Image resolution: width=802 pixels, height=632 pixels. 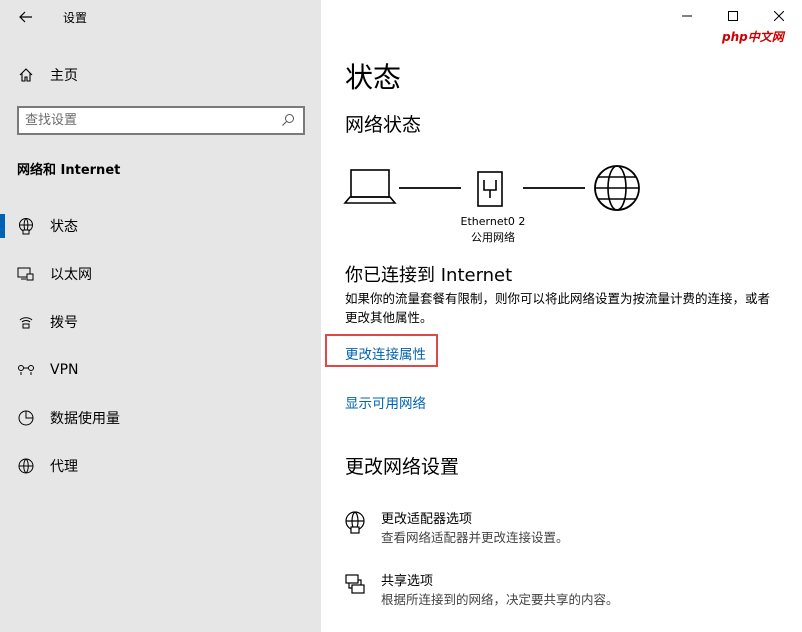 I want to click on sidebar-item-label: VPN, so click(x=64, y=370).